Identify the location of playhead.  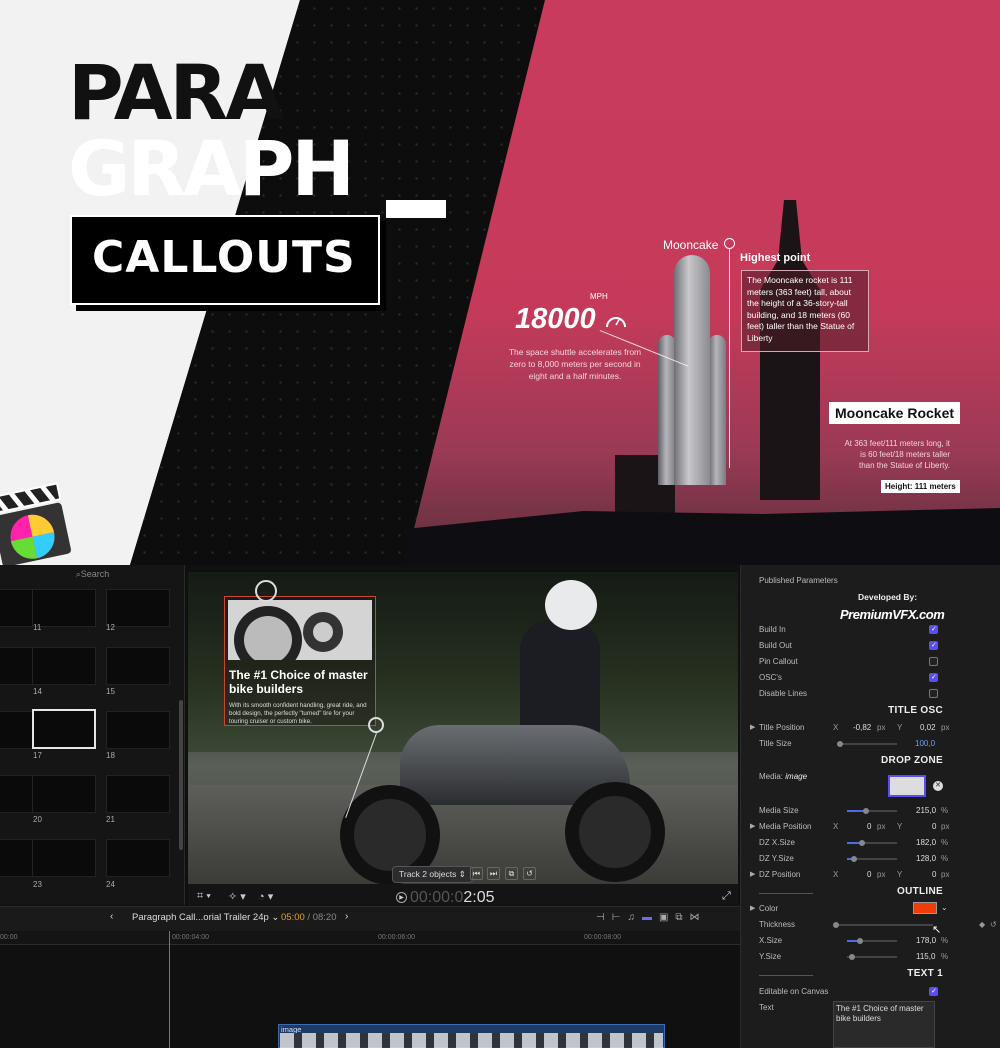
(169, 989).